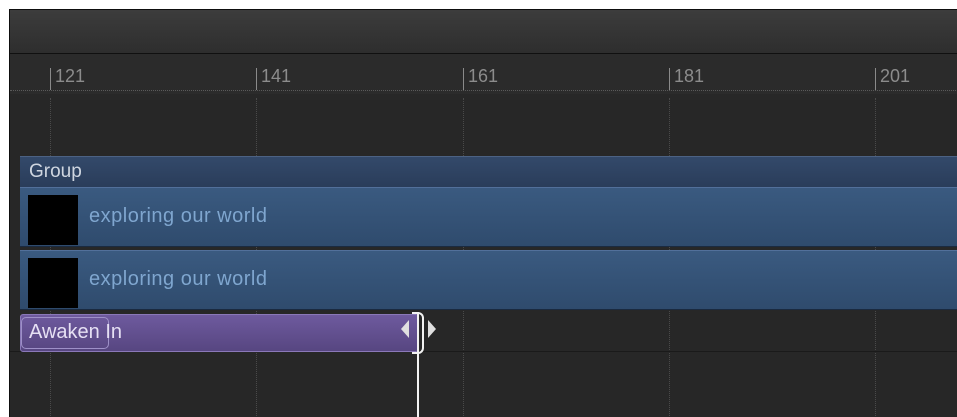  What do you see at coordinates (76, 332) in the screenshot?
I see `behavior-label: Awaken In` at bounding box center [76, 332].